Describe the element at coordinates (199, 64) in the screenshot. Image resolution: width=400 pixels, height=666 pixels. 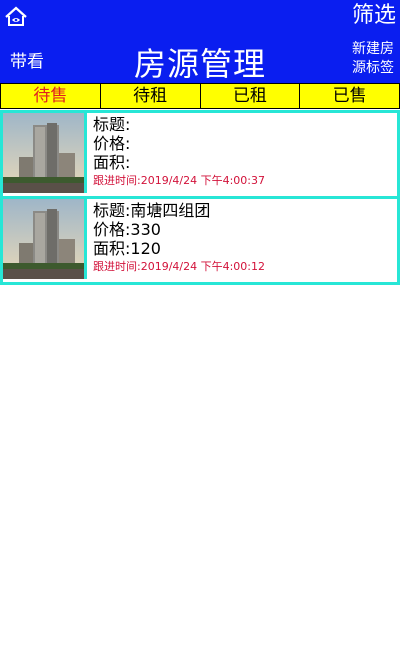
I see `page-title: 房源管理` at that location.